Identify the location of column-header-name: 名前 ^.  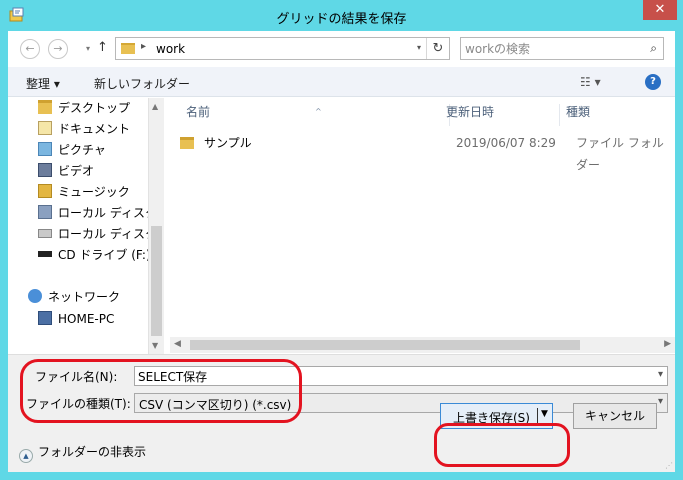
(315, 115).